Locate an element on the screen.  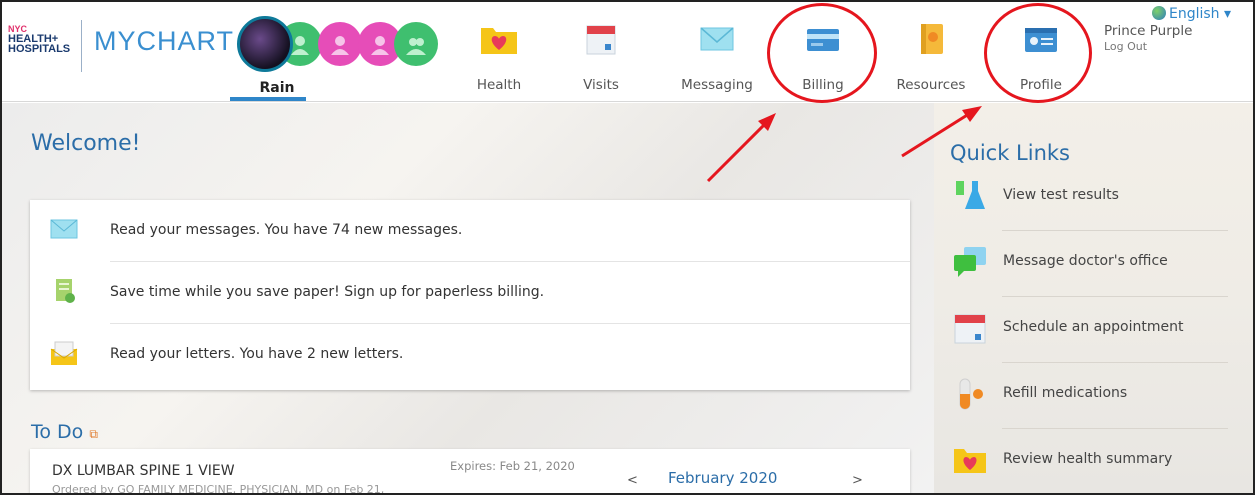
nav-resources: Resources is located at coordinates (931, 56).